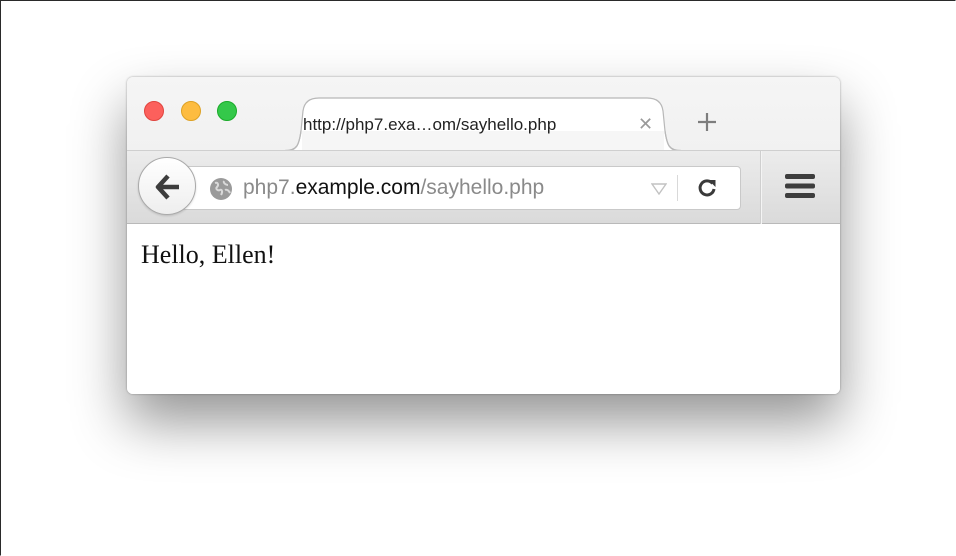 This screenshot has width=956, height=556. What do you see at coordinates (645, 124) in the screenshot?
I see `close-icon: ✕` at bounding box center [645, 124].